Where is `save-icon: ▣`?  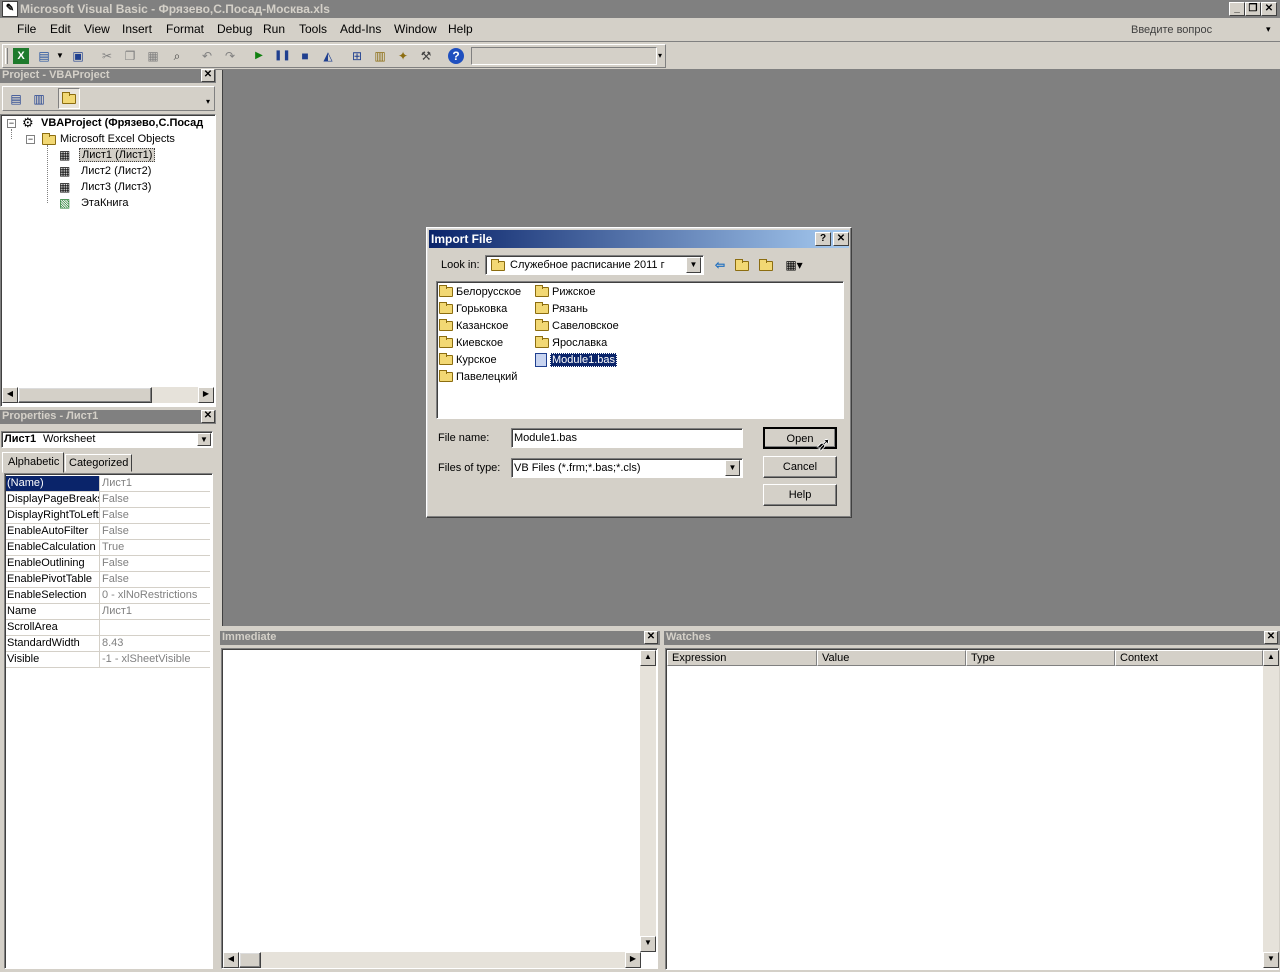 save-icon: ▣ is located at coordinates (78, 56).